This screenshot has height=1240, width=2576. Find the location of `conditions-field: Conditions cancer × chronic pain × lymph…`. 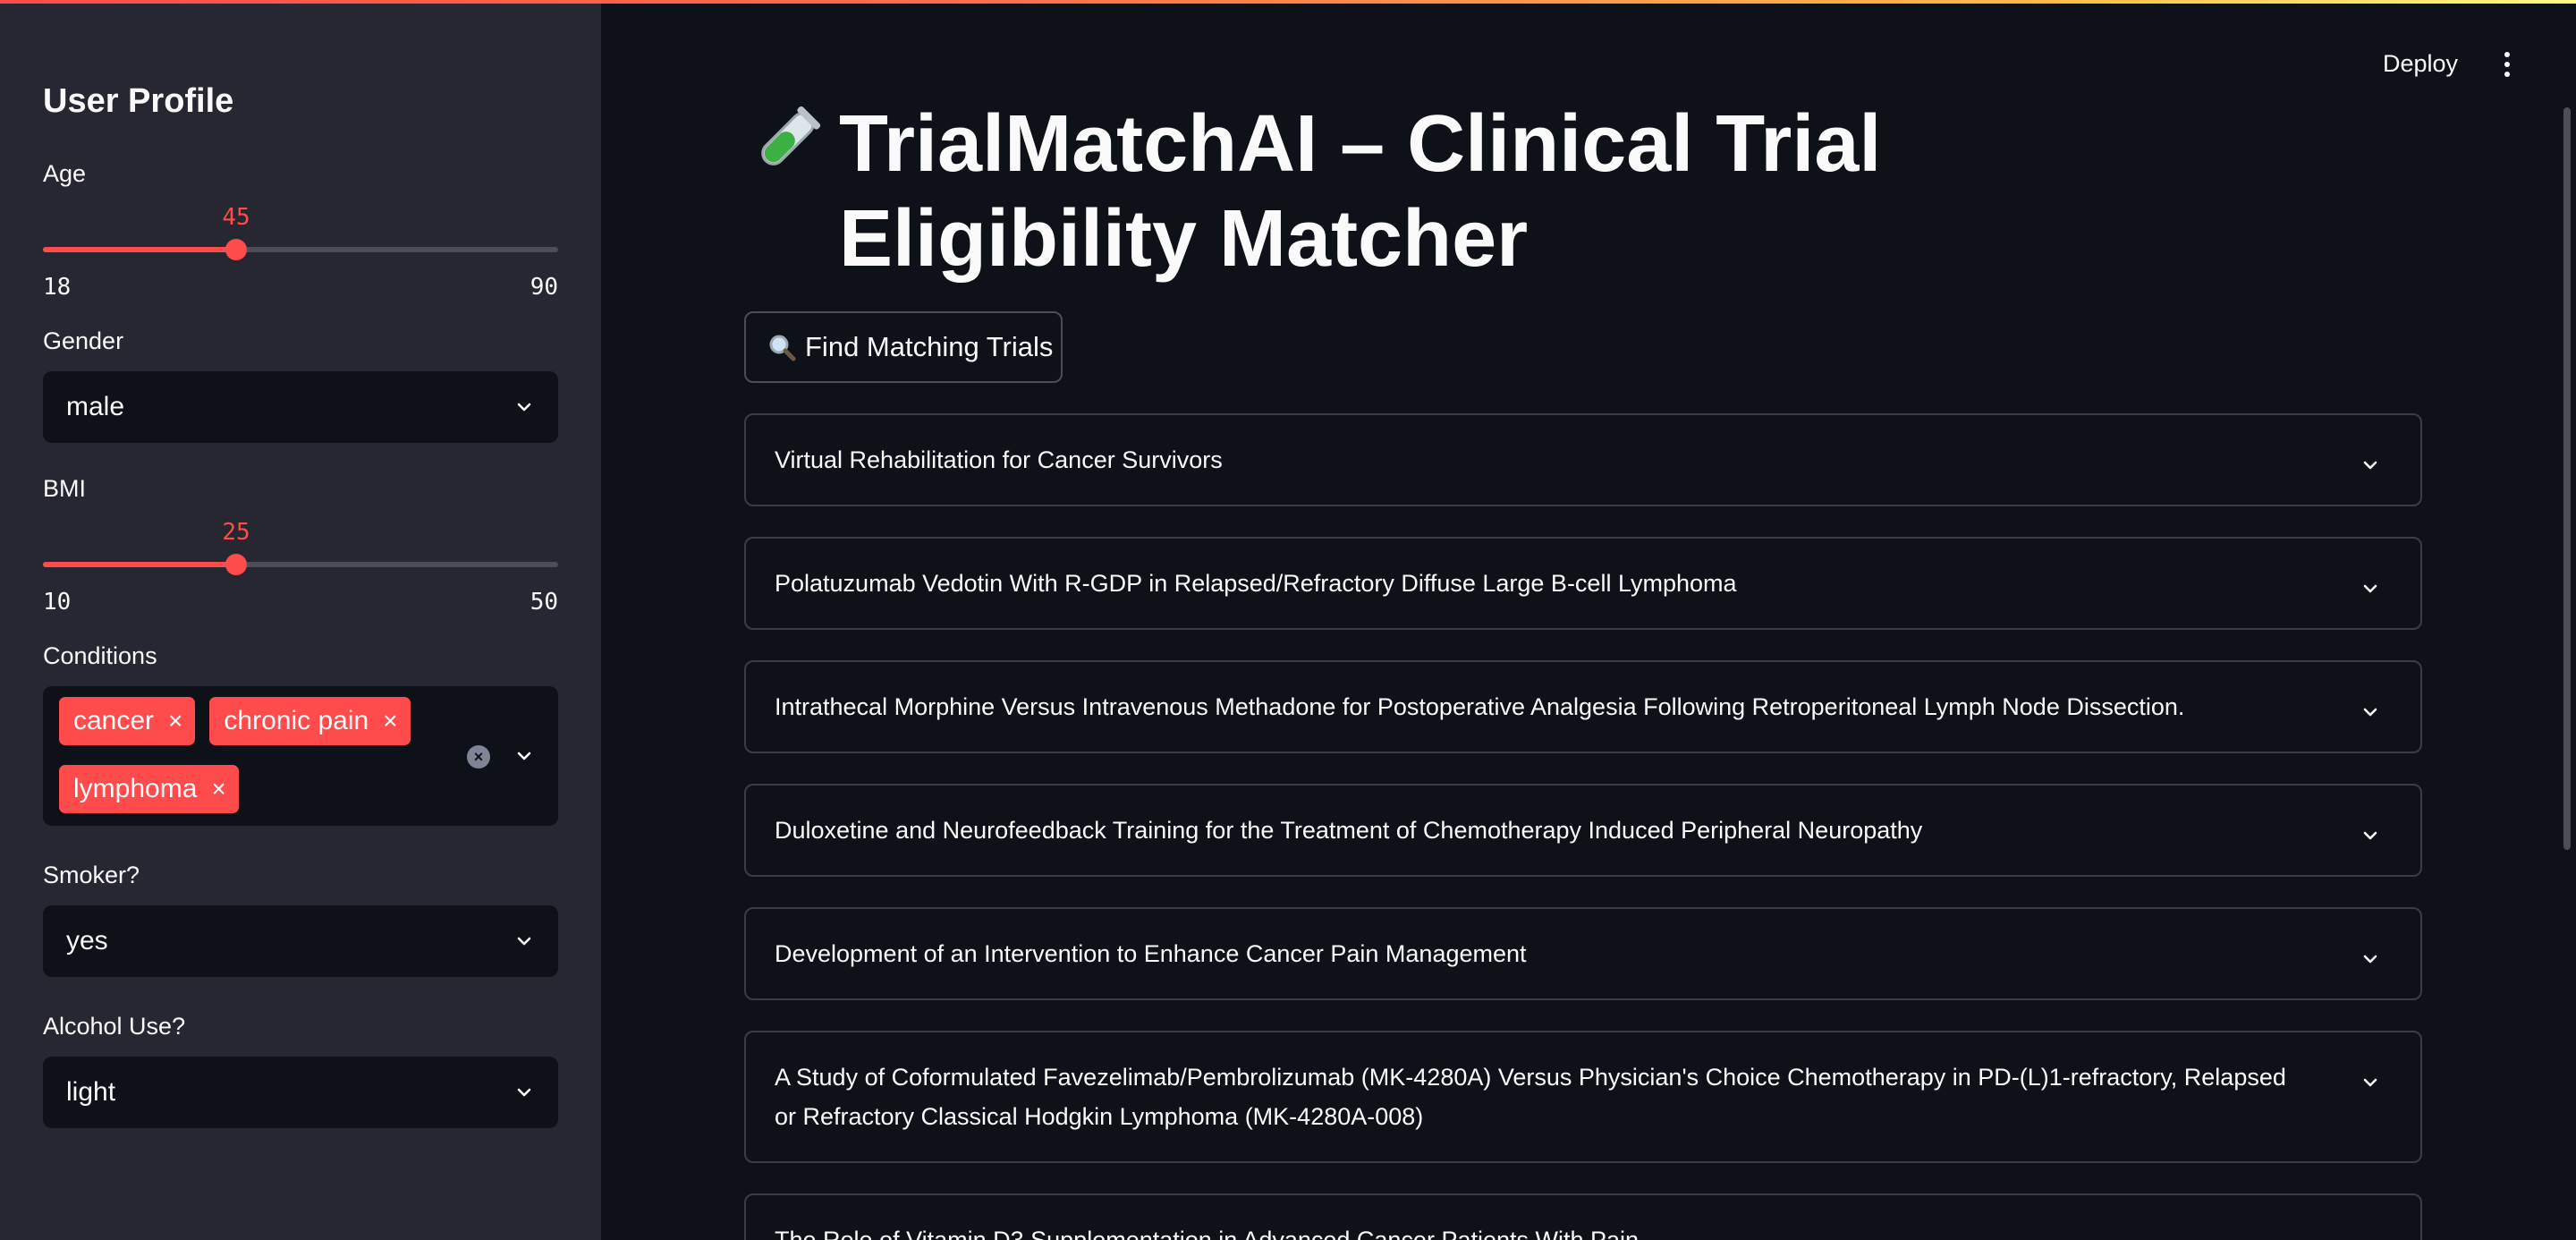

conditions-field: Conditions cancer × chronic pain × lymph… is located at coordinates (300, 734).